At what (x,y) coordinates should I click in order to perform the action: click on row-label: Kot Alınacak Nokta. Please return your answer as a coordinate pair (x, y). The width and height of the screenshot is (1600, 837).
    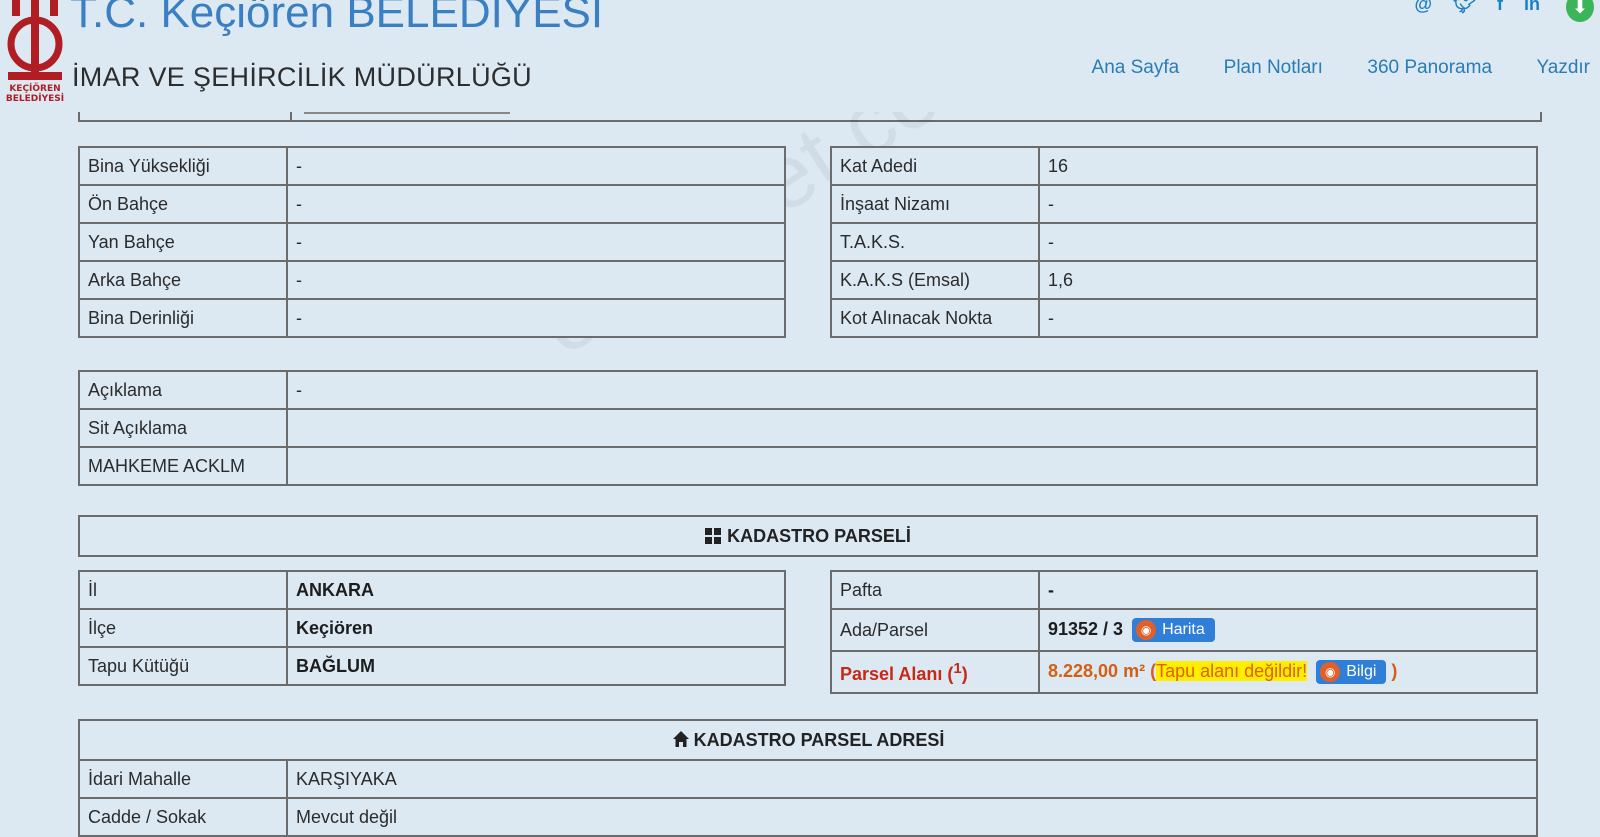
    Looking at the image, I should click on (935, 318).